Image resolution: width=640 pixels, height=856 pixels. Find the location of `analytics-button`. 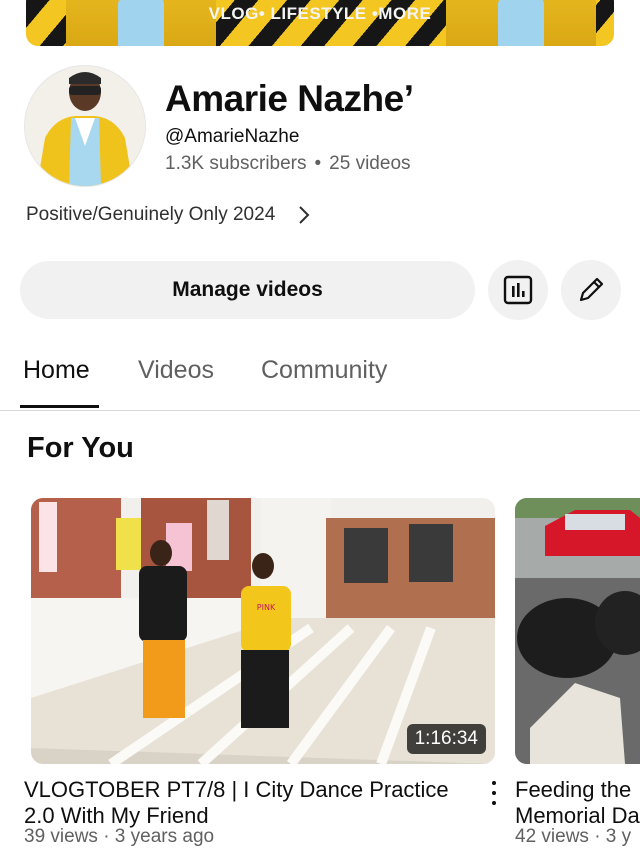

analytics-button is located at coordinates (518, 290).